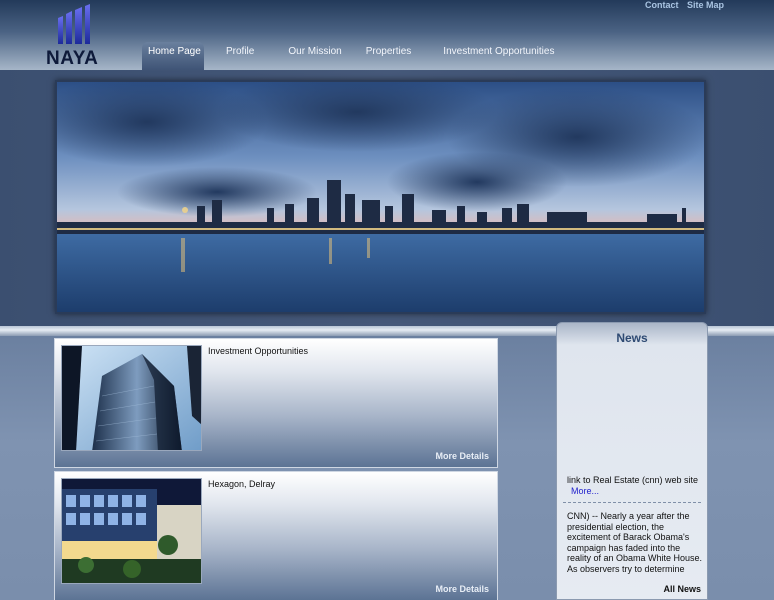  What do you see at coordinates (74, 24) in the screenshot?
I see `logo-bars-icon` at bounding box center [74, 24].